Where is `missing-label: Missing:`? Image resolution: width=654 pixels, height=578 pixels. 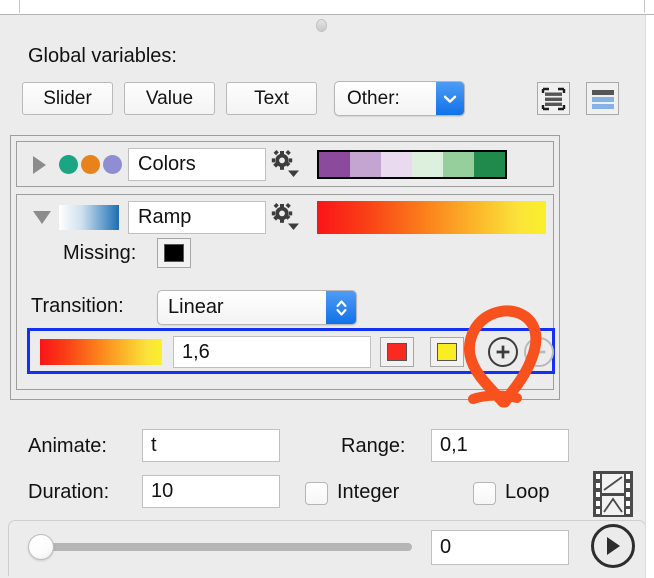 missing-label: Missing: is located at coordinates (100, 253).